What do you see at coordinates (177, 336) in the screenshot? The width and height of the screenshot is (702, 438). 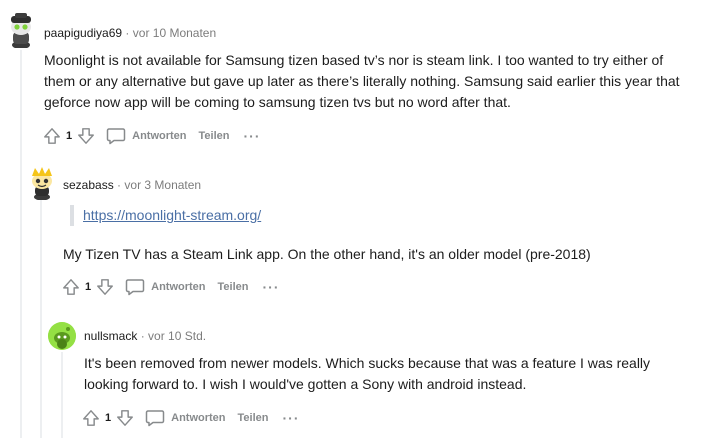 I see `timestamp: vor 10 Std.` at bounding box center [177, 336].